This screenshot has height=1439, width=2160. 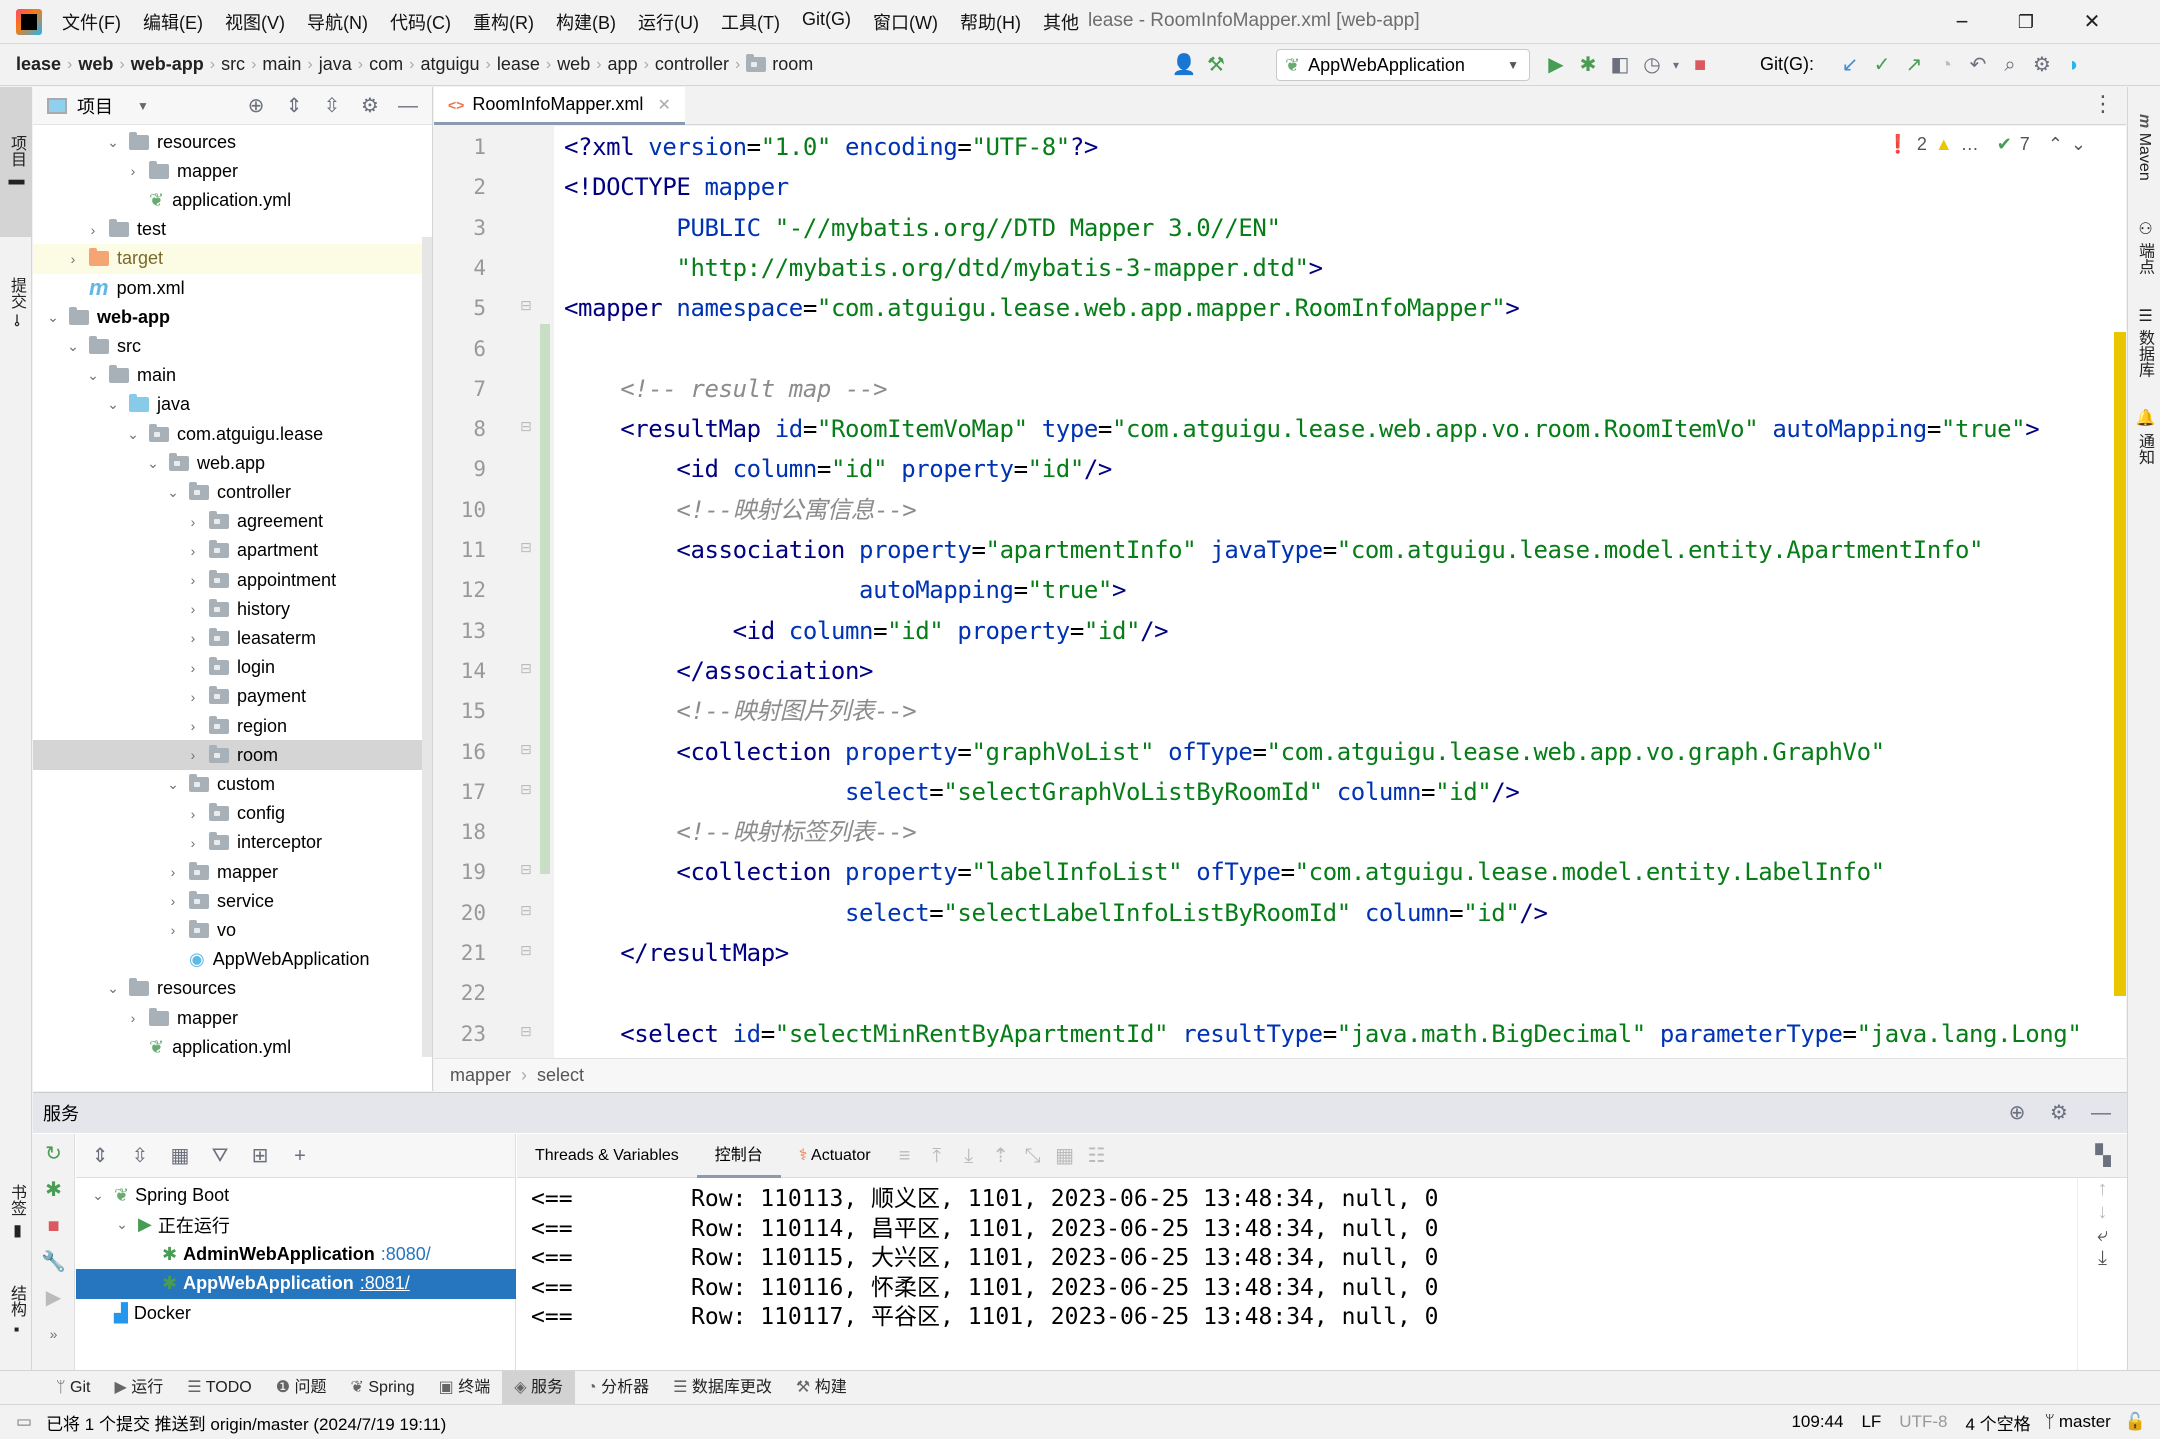 I want to click on file-encoding: UTF-8, so click(x=1923, y=1422).